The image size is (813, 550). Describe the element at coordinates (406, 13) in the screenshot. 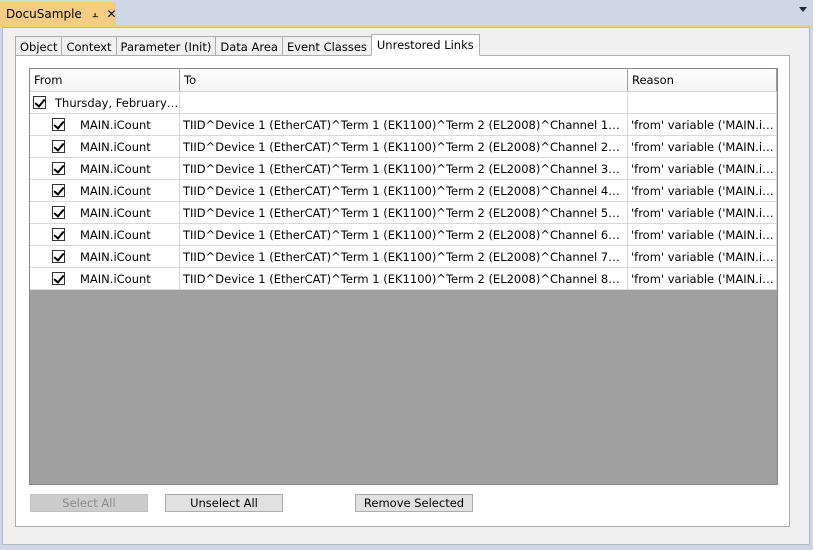

I see `document-tab-strip: DocuSample ⫠ ✕` at that location.